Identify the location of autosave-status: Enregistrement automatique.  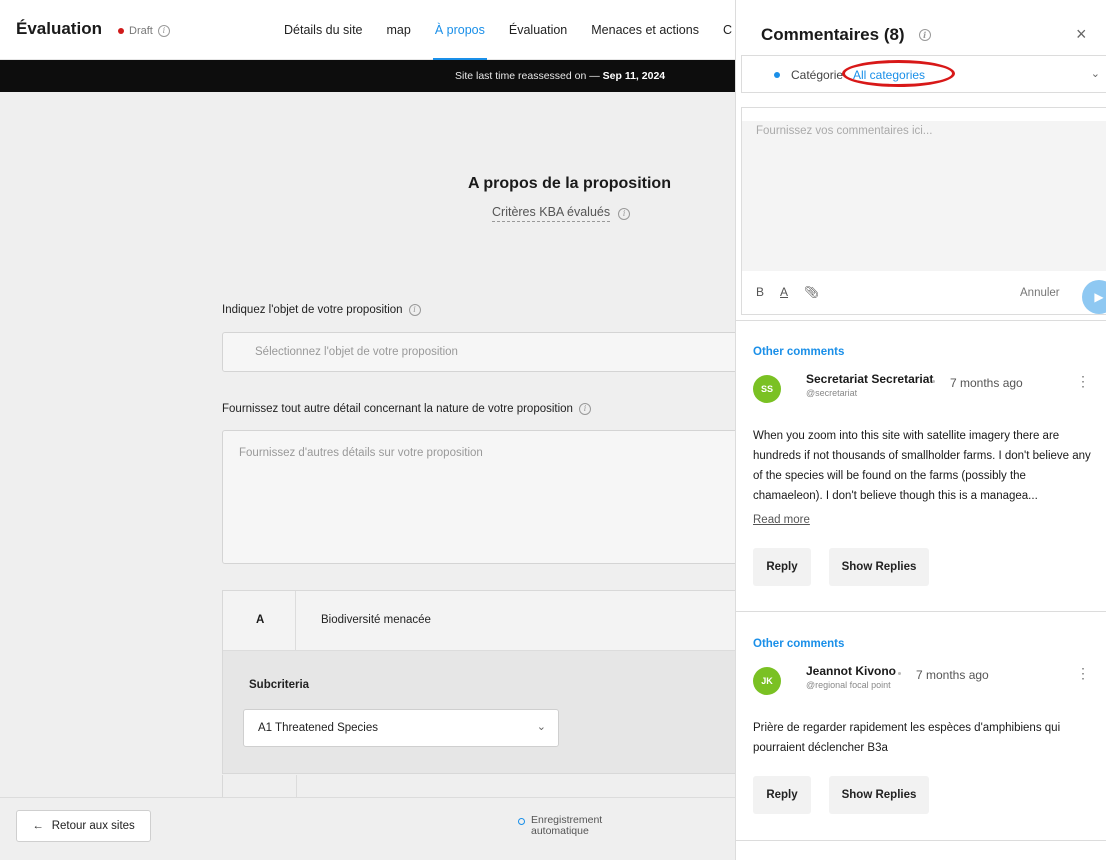
(560, 826).